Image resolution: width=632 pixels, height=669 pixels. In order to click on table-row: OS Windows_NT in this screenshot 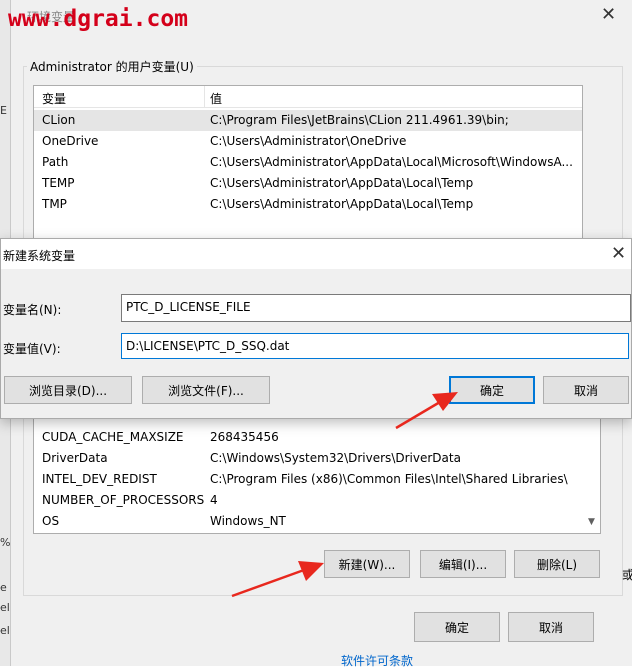, I will do `click(317, 521)`.